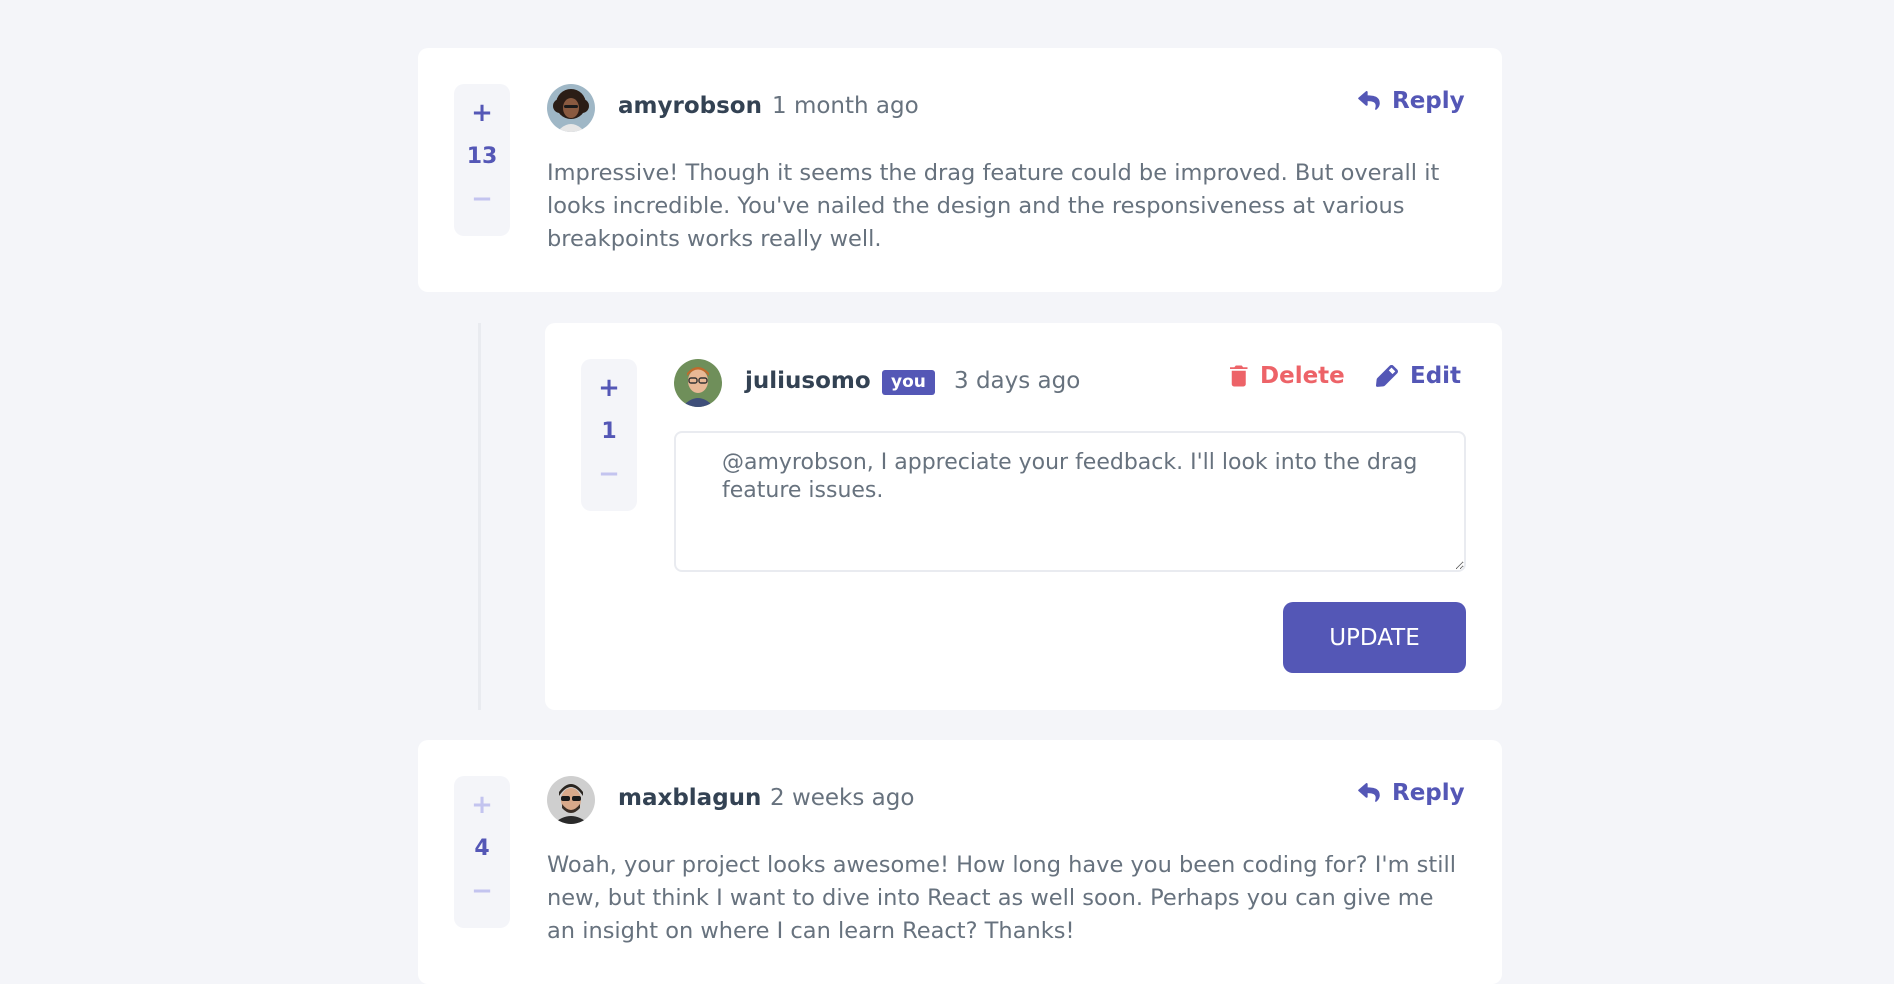 Image resolution: width=1894 pixels, height=984 pixels. Describe the element at coordinates (1239, 376) in the screenshot. I see `trash-icon` at that location.